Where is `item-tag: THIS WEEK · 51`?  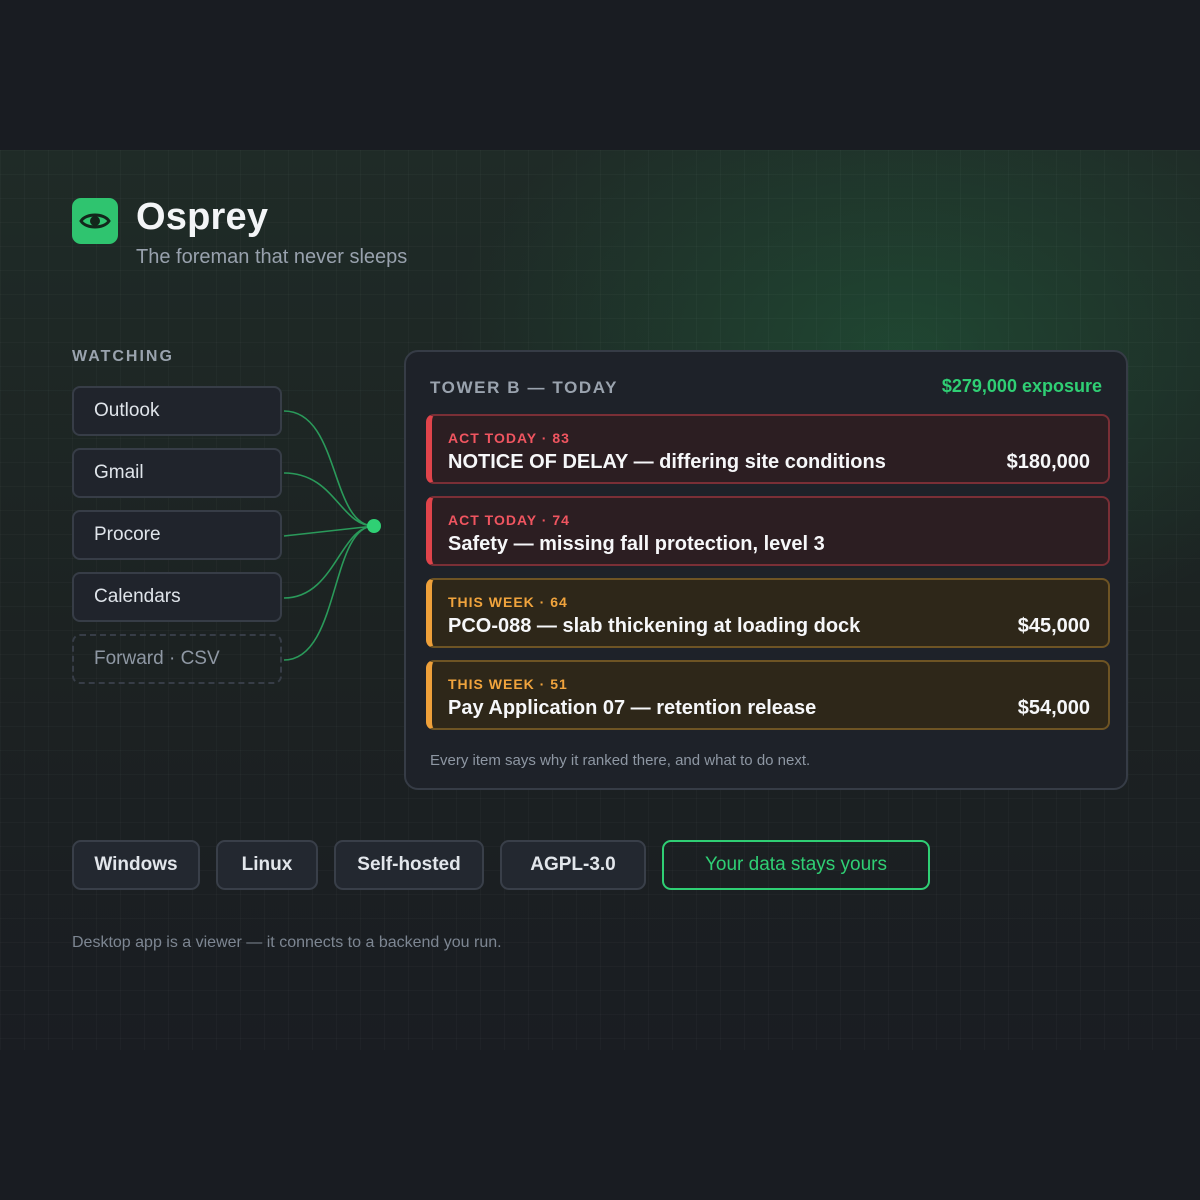
item-tag: THIS WEEK · 51 is located at coordinates (508, 684).